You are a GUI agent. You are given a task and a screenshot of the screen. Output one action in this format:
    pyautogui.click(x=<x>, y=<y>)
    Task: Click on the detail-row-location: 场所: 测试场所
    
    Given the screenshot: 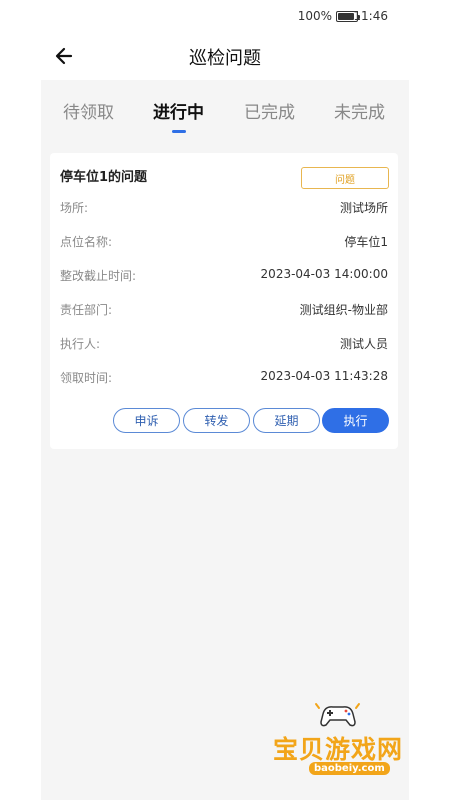 What is the action you would take?
    pyautogui.click(x=224, y=209)
    